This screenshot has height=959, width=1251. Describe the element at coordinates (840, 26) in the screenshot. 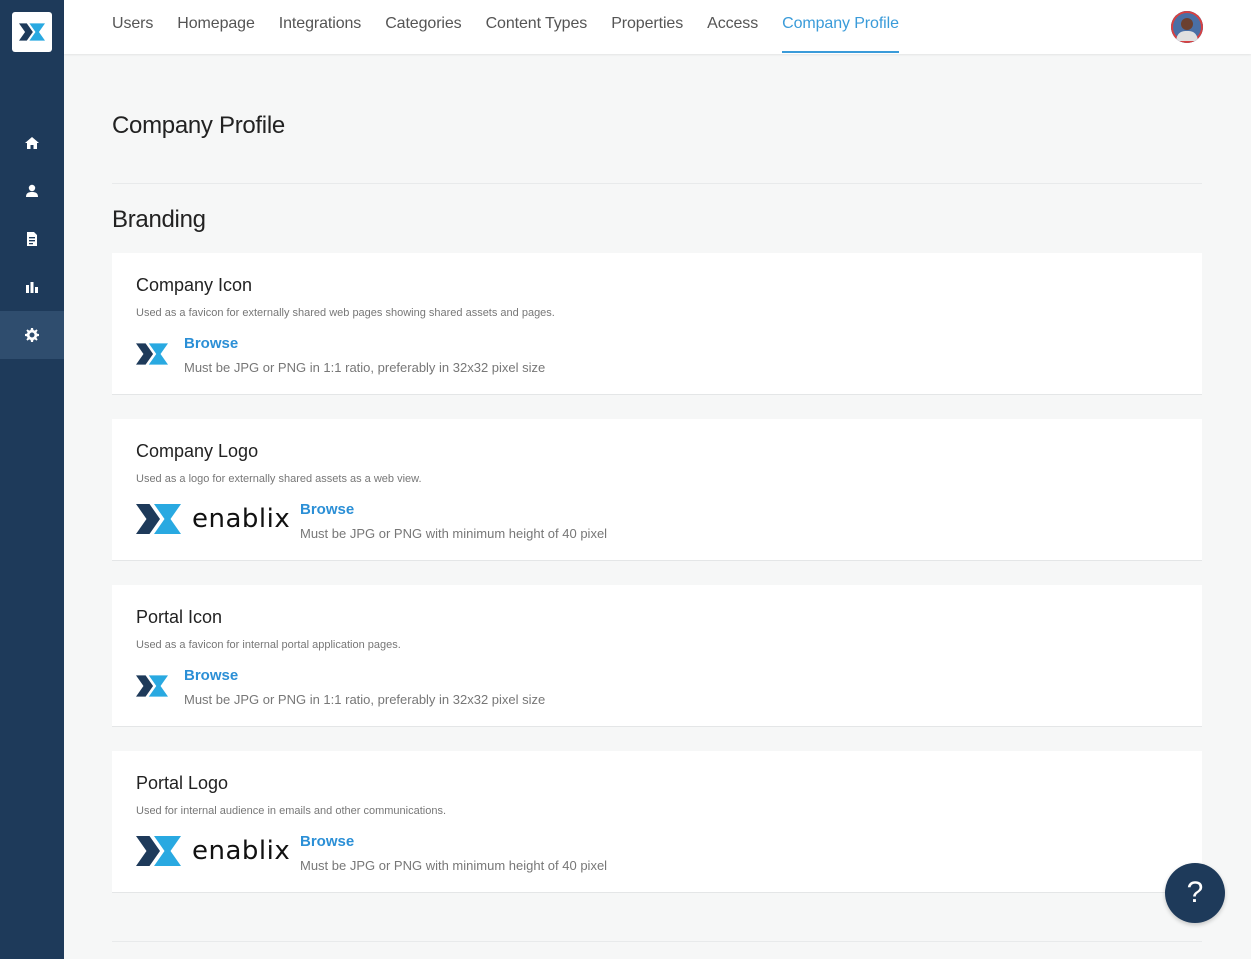

I see `tab-company-profile: Company Profile` at that location.